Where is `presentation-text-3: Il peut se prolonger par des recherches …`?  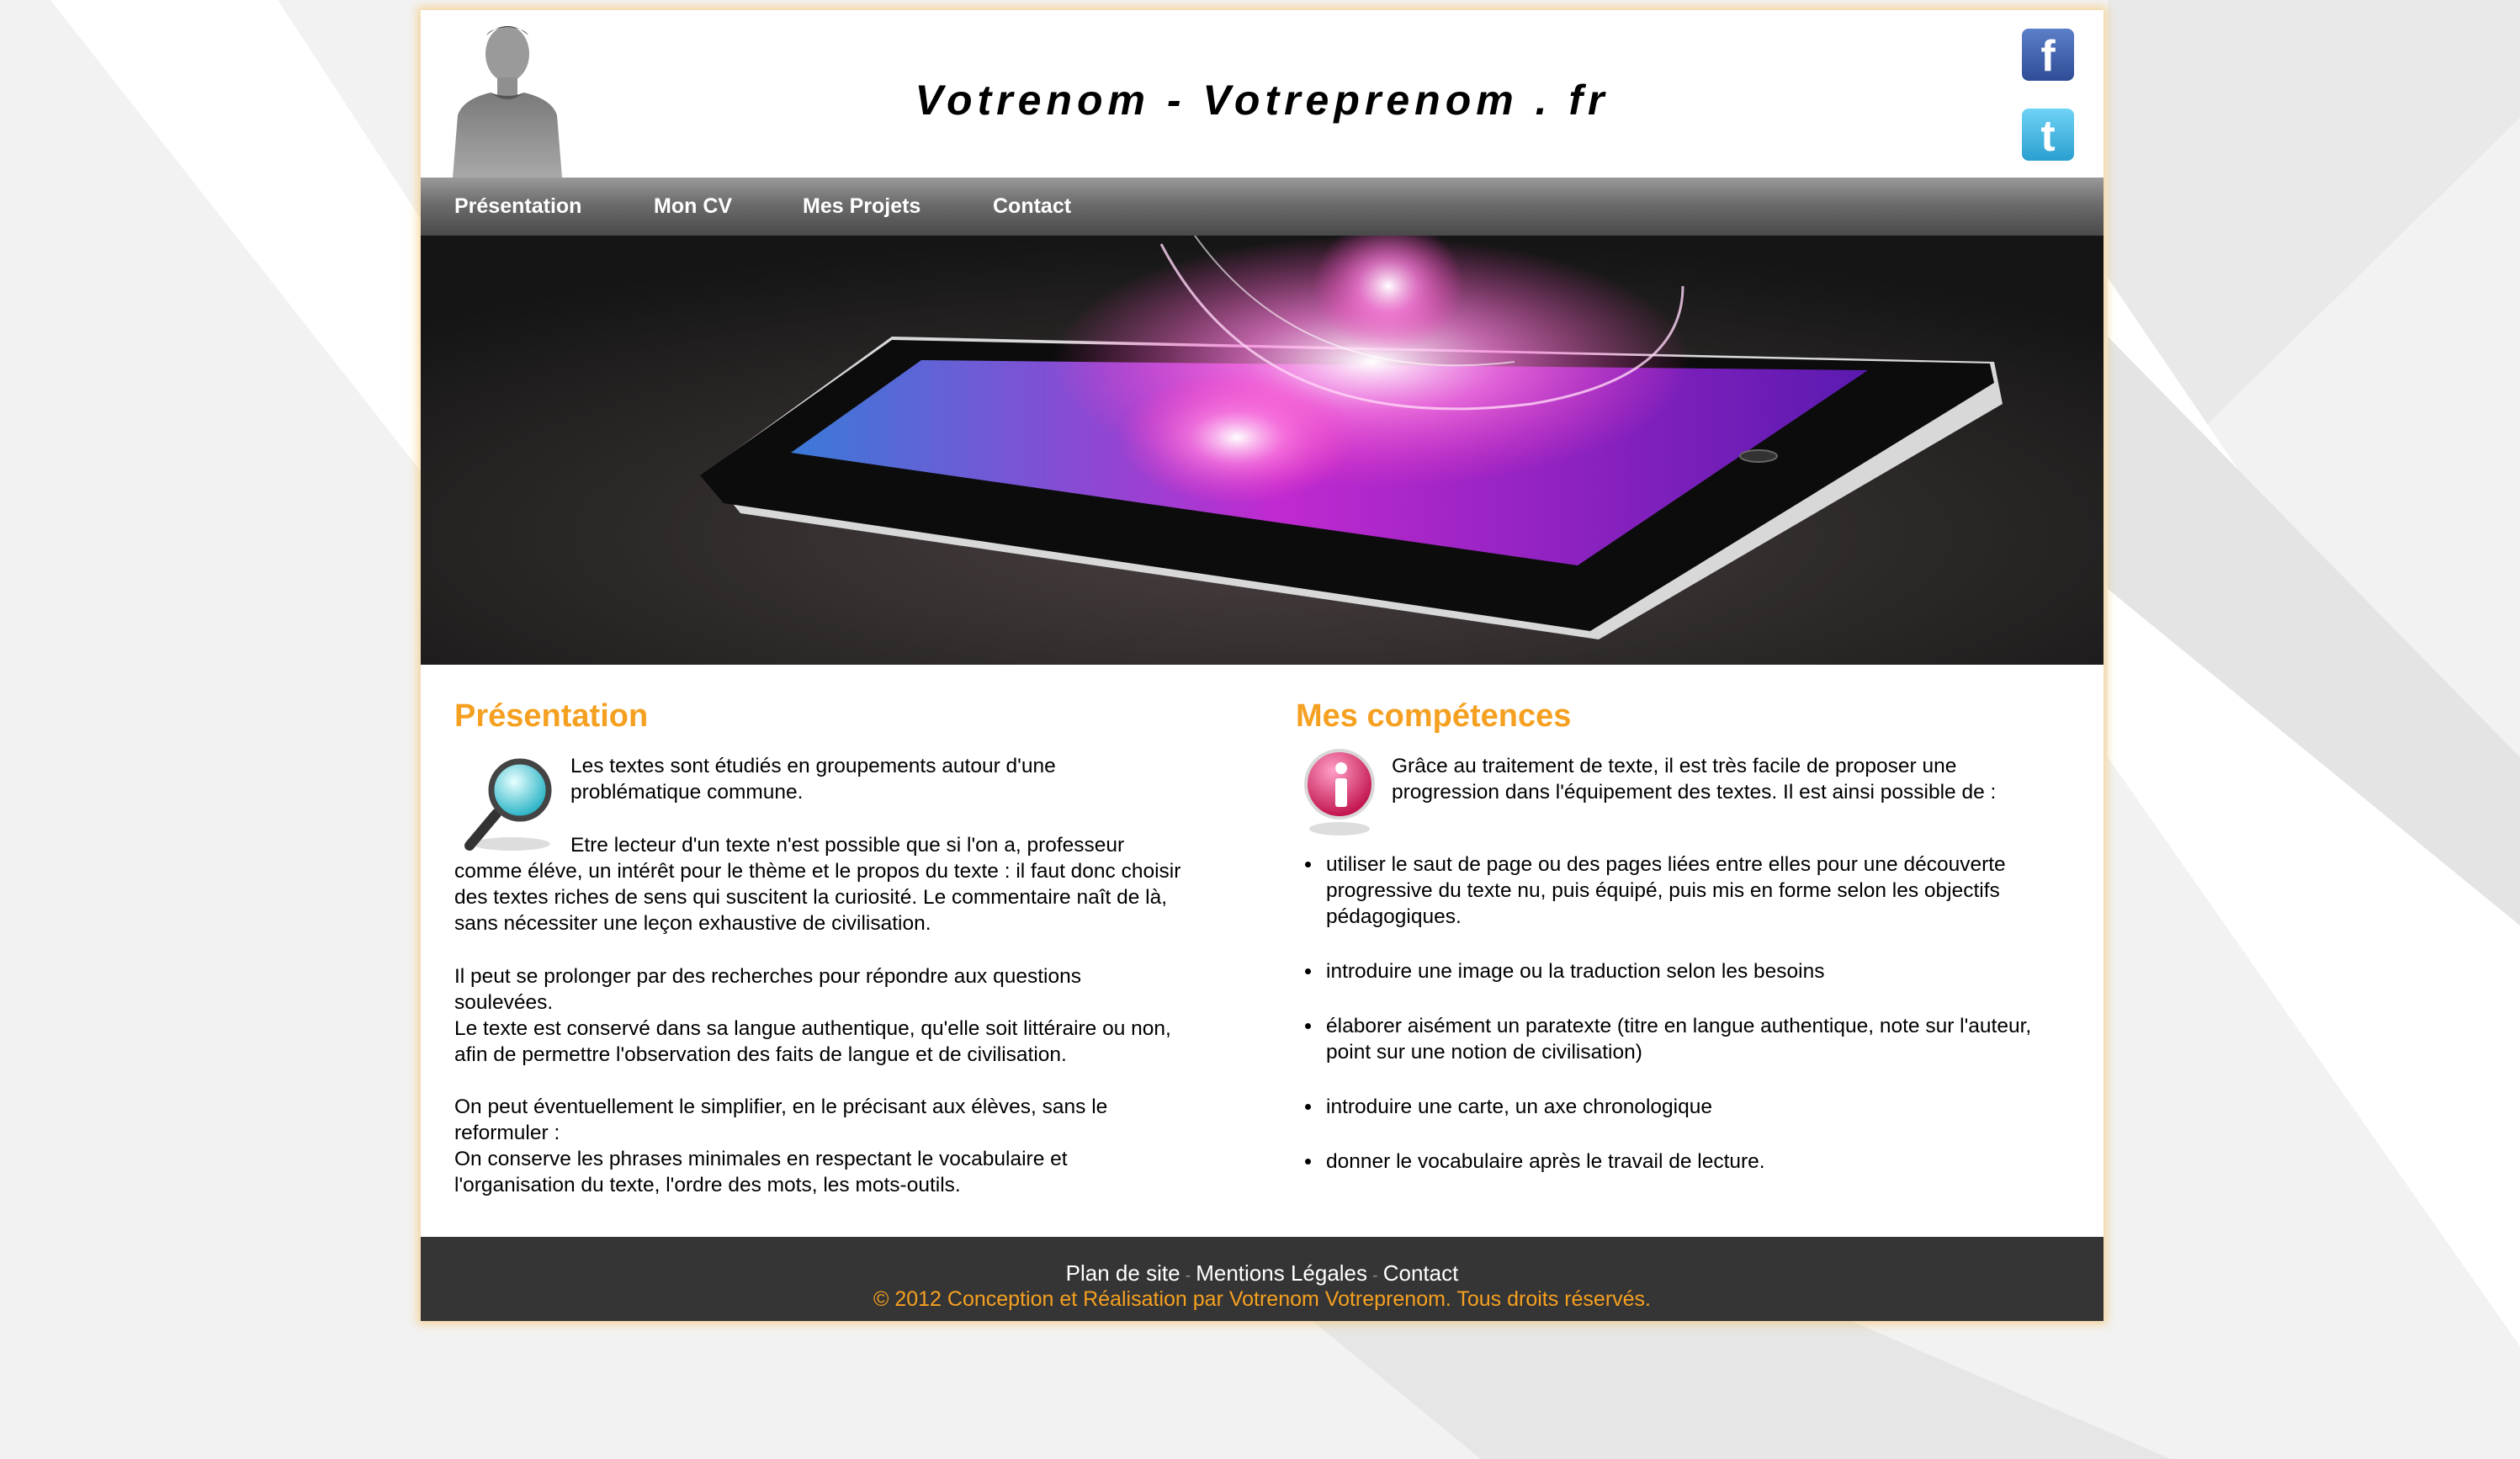 presentation-text-3: Il peut se prolonger par des recherches … is located at coordinates (819, 1080).